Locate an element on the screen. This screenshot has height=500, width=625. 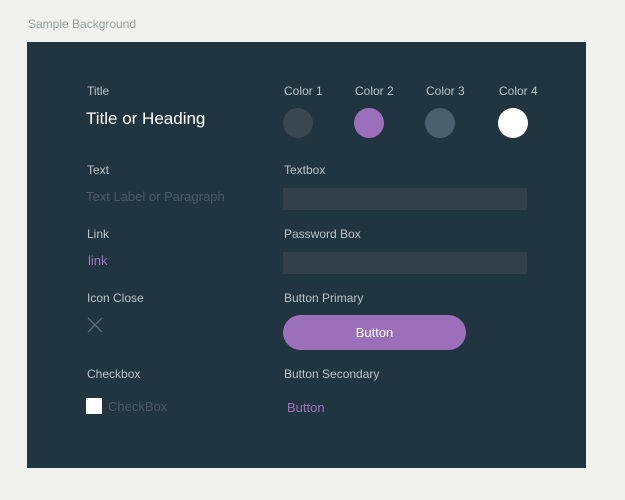
textbox-input is located at coordinates (405, 199).